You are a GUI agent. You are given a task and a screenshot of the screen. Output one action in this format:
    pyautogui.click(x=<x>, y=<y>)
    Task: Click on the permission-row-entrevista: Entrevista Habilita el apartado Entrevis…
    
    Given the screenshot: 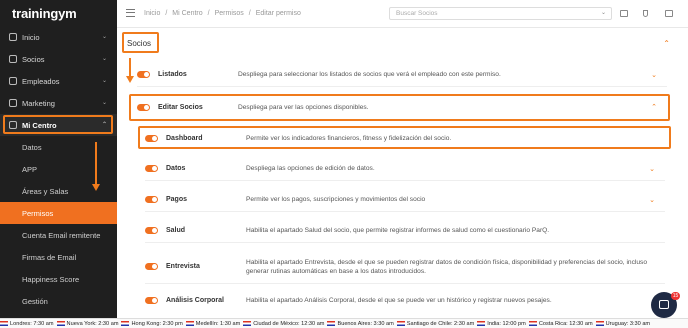 What is the action you would take?
    pyautogui.click(x=405, y=267)
    